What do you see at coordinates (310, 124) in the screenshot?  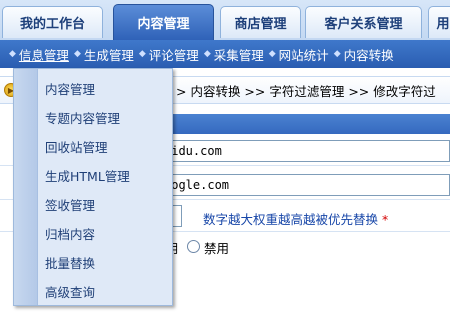 I see `form-header-bar` at bounding box center [310, 124].